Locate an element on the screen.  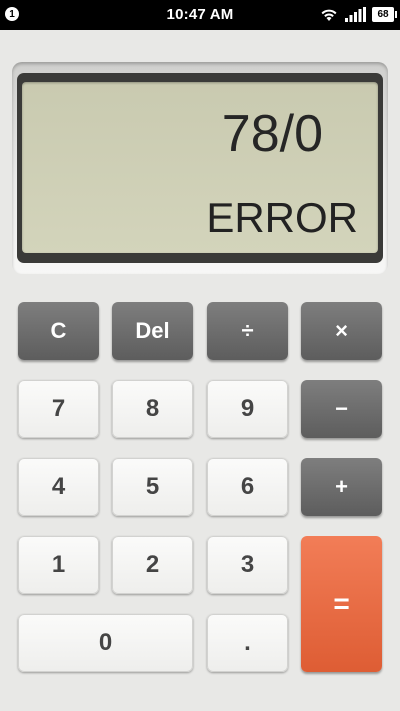
minus-button: − is located at coordinates (341, 409).